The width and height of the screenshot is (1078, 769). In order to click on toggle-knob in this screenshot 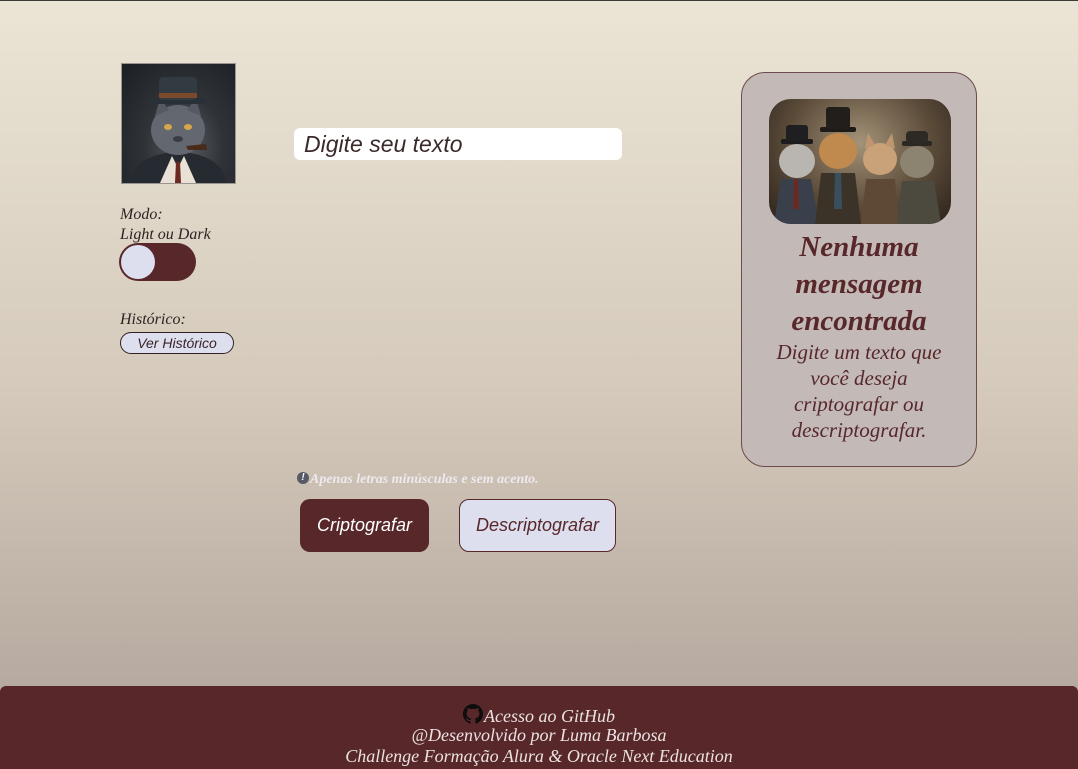, I will do `click(138, 262)`.